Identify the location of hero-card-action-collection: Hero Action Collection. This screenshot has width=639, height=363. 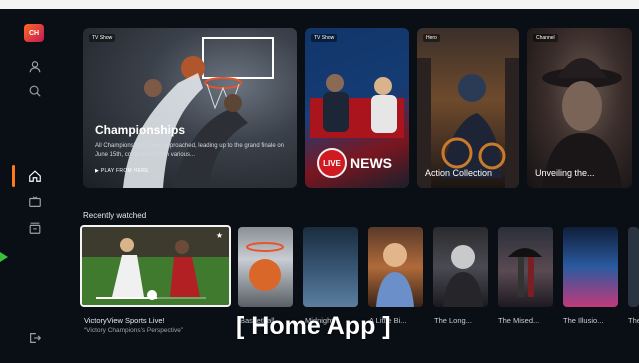
(468, 108).